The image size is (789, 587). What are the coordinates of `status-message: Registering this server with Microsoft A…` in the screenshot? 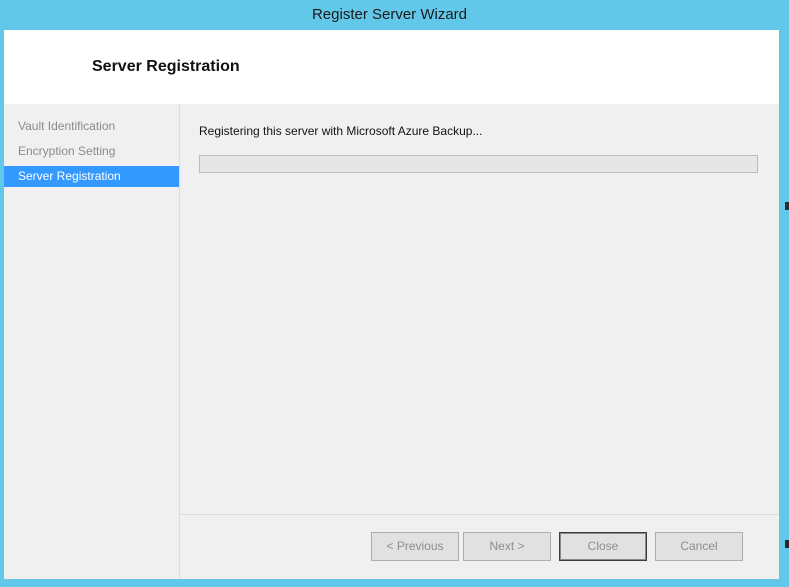 It's located at (341, 131).